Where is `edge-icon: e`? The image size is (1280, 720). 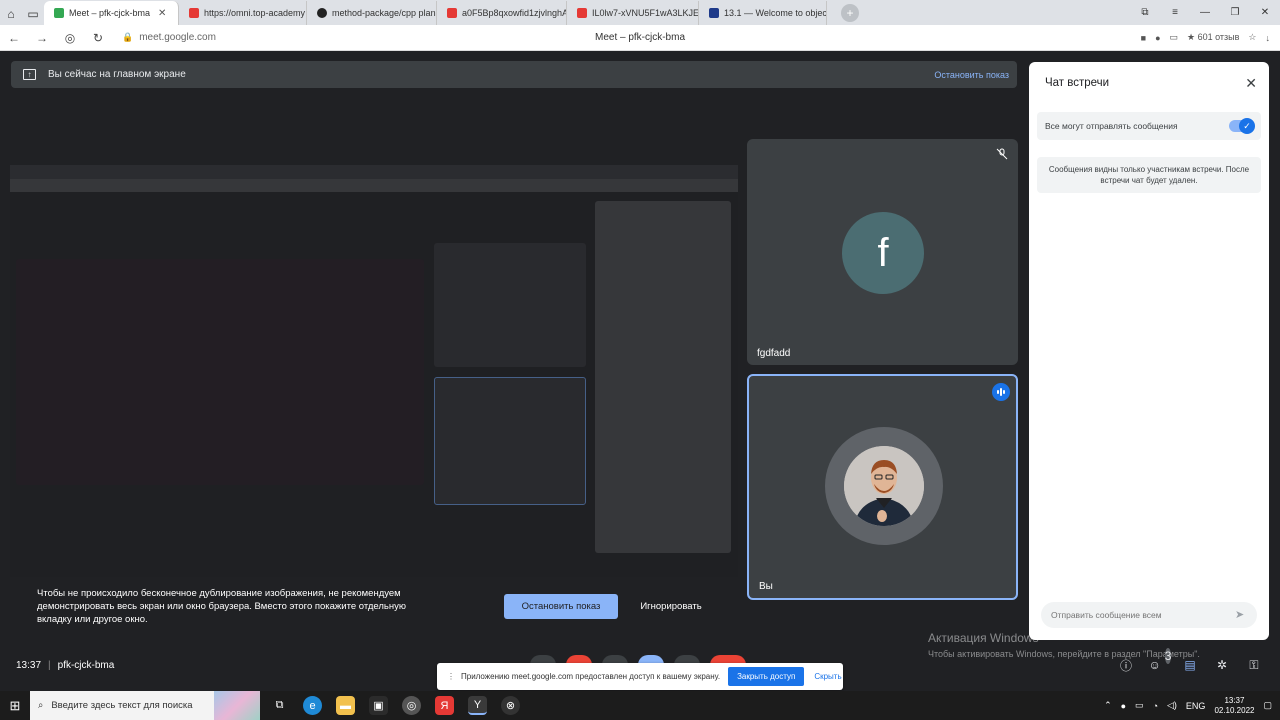
edge-icon: e is located at coordinates (312, 705).